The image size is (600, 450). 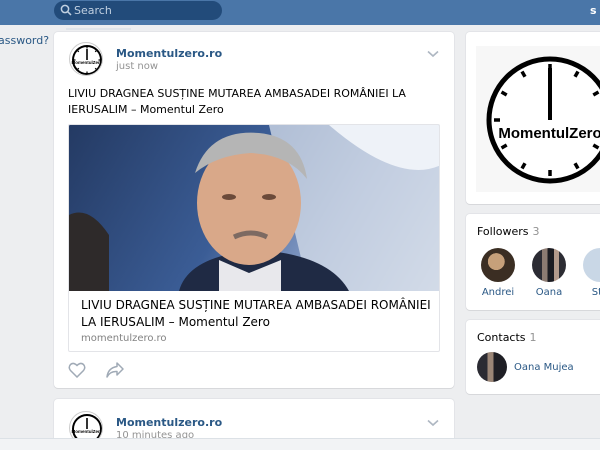 What do you see at coordinates (300, 444) in the screenshot?
I see `bottom-bar` at bounding box center [300, 444].